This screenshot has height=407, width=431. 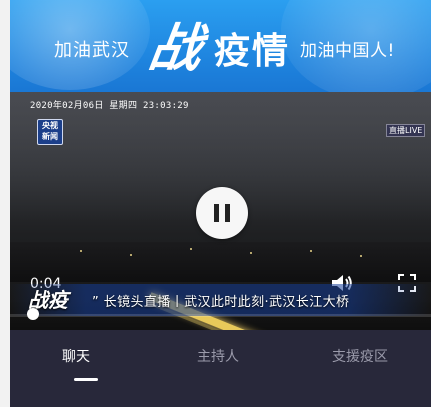 I want to click on progress-track, so click(x=220, y=315).